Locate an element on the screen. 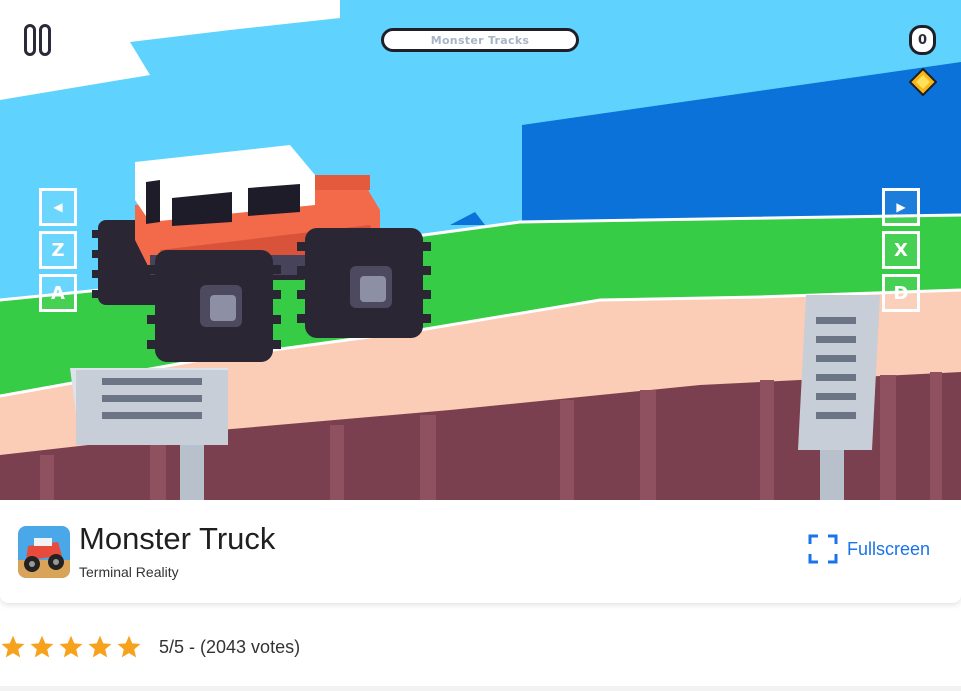  fullscreen-label: Fullscreen is located at coordinates (889, 548).